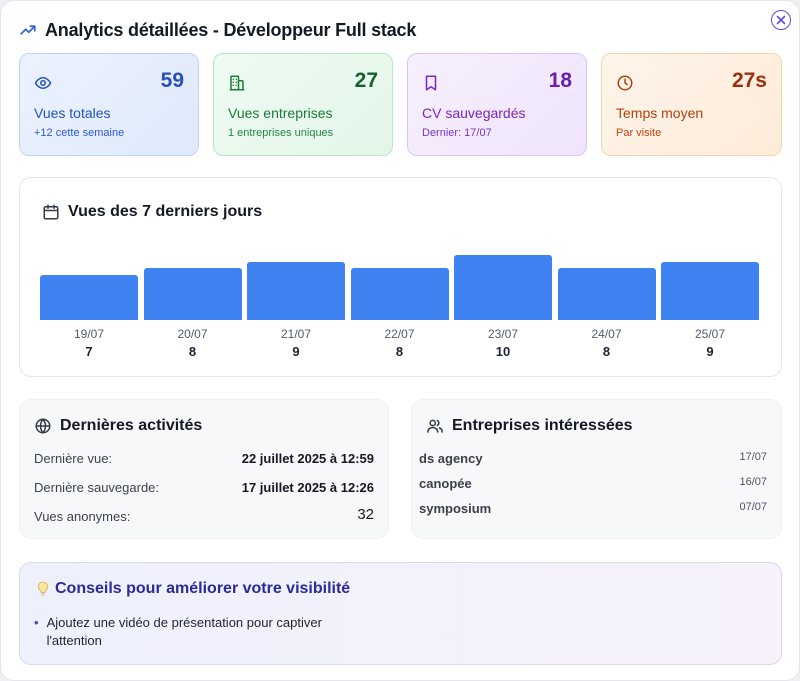  What do you see at coordinates (280, 113) in the screenshot?
I see `stat-label: Vues entreprises` at bounding box center [280, 113].